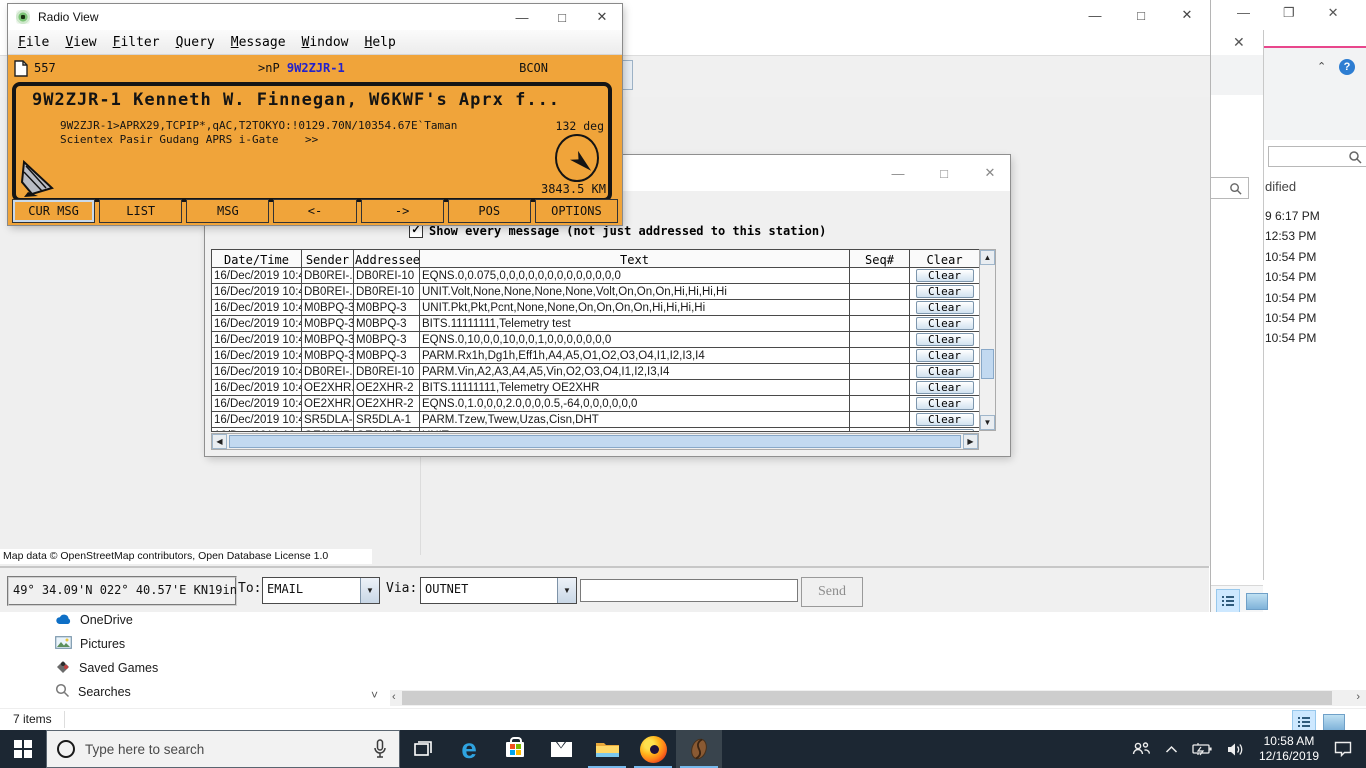  I want to click on radio-button-pos: POS, so click(489, 211).